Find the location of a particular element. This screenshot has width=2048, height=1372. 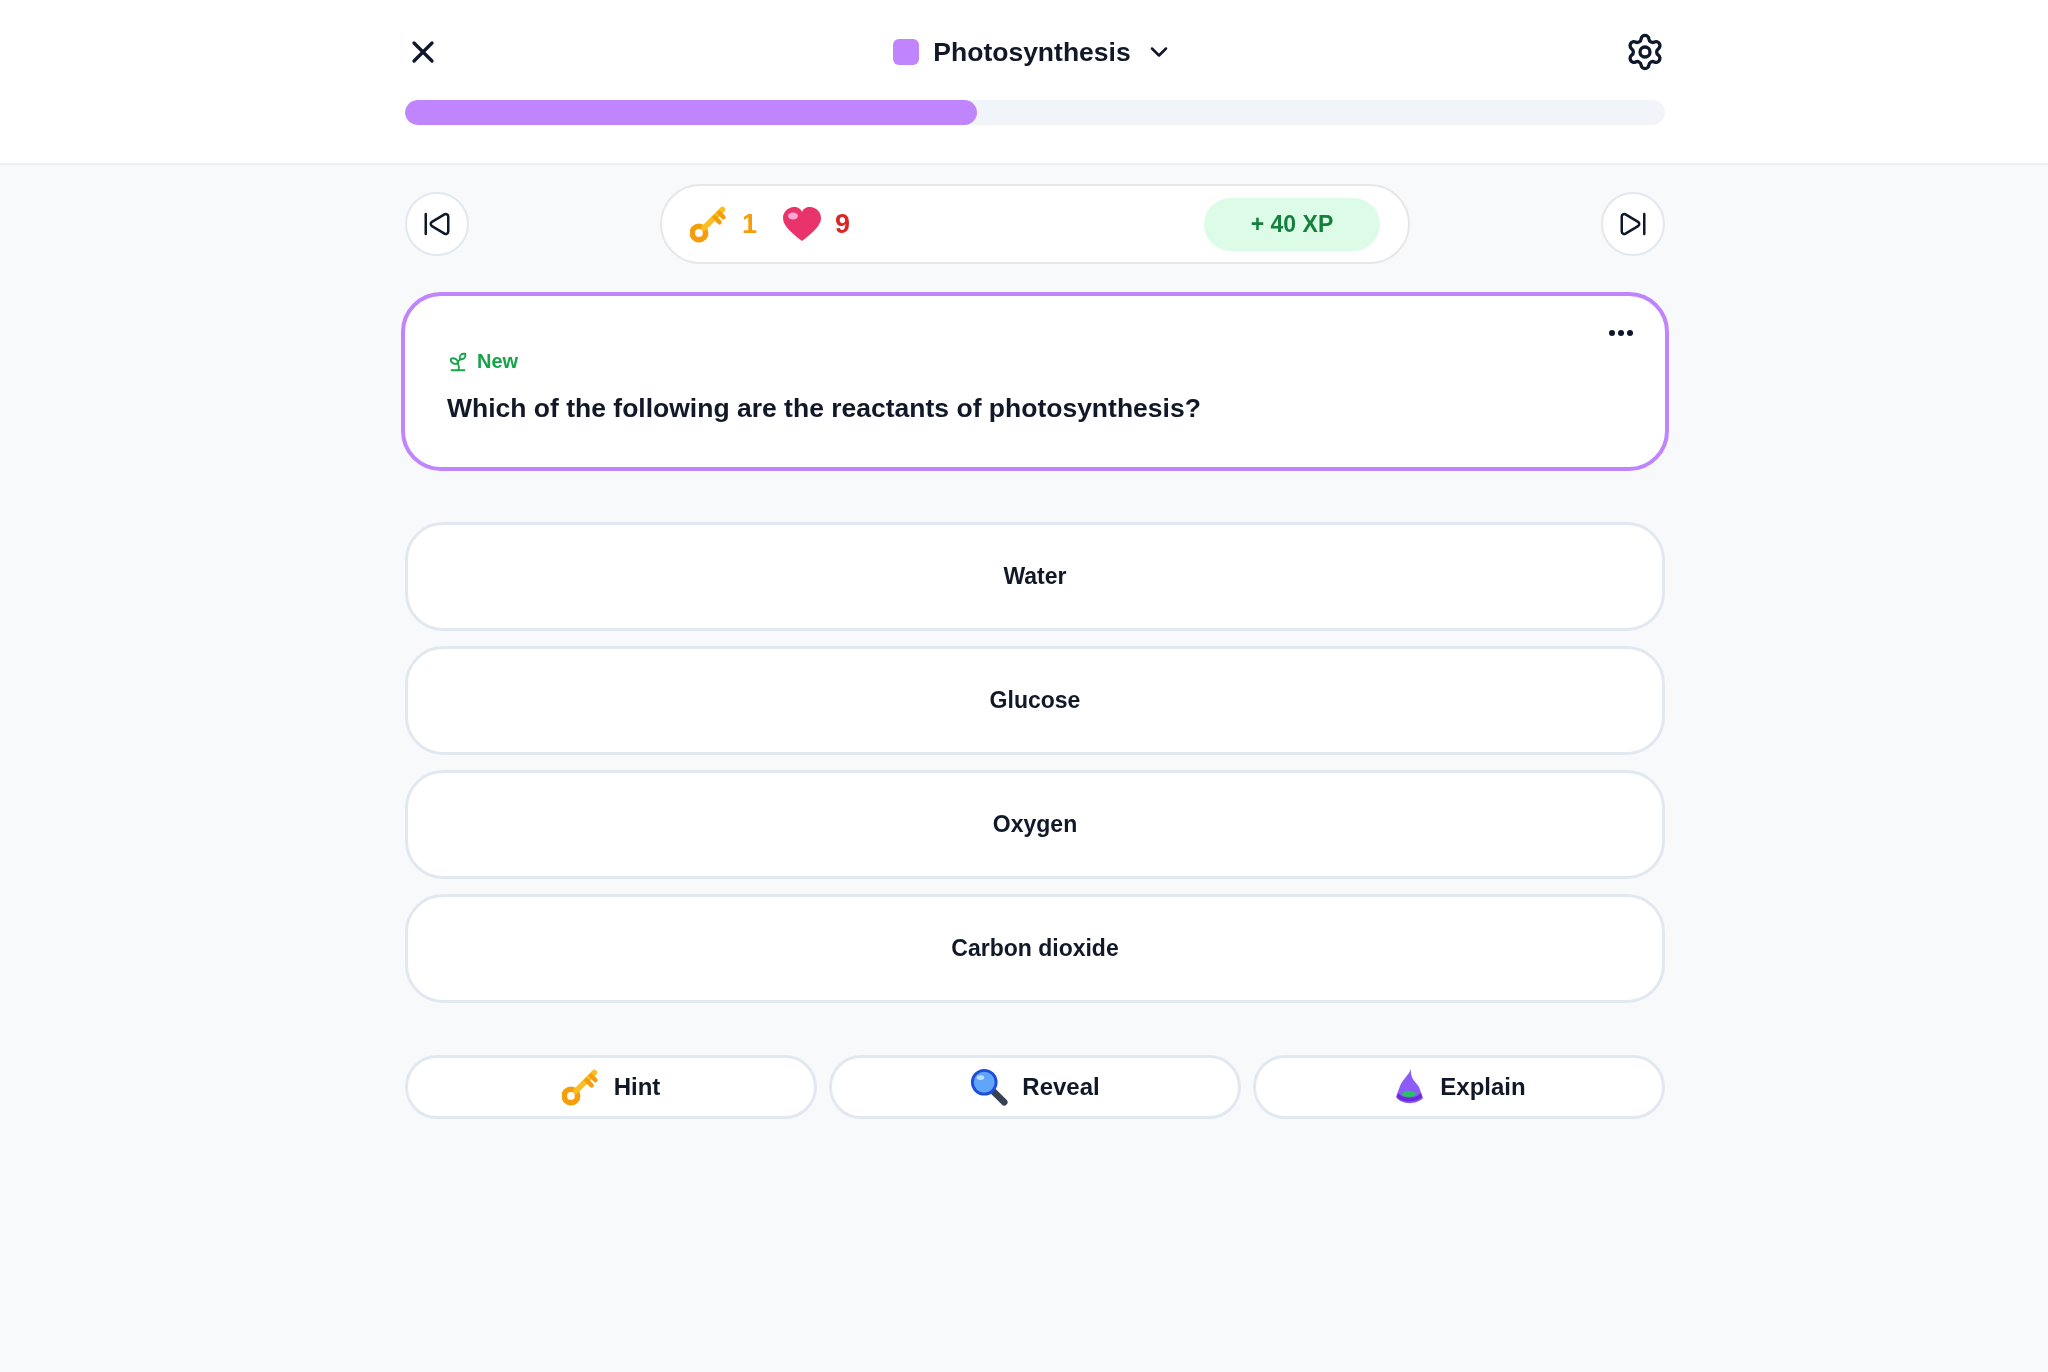

heart-icon is located at coordinates (802, 224).